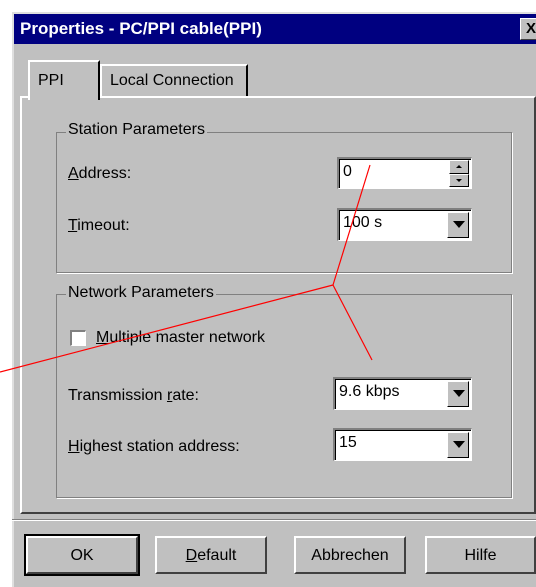  I want to click on tab-local-connection: Local Connection, so click(174, 80).